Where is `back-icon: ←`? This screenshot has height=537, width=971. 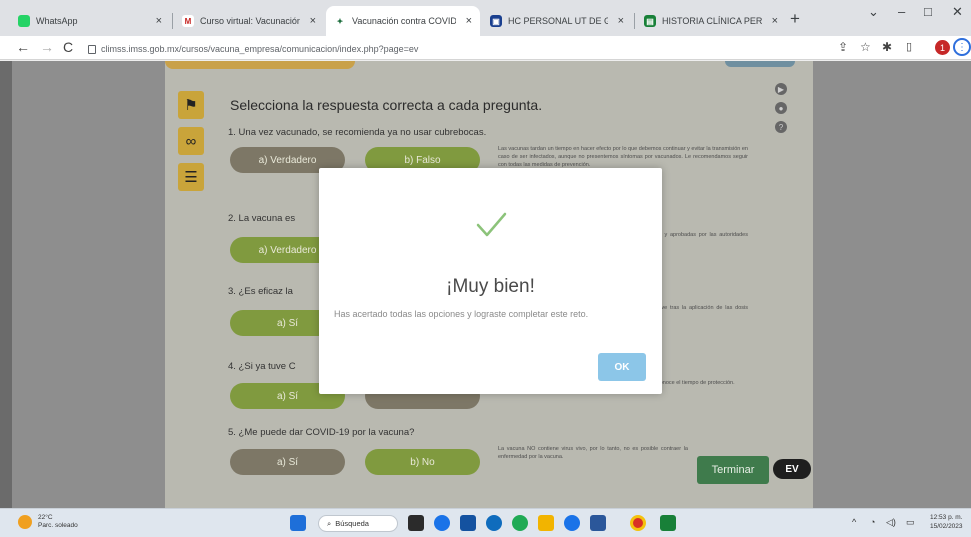
back-icon: ← is located at coordinates (23, 47).